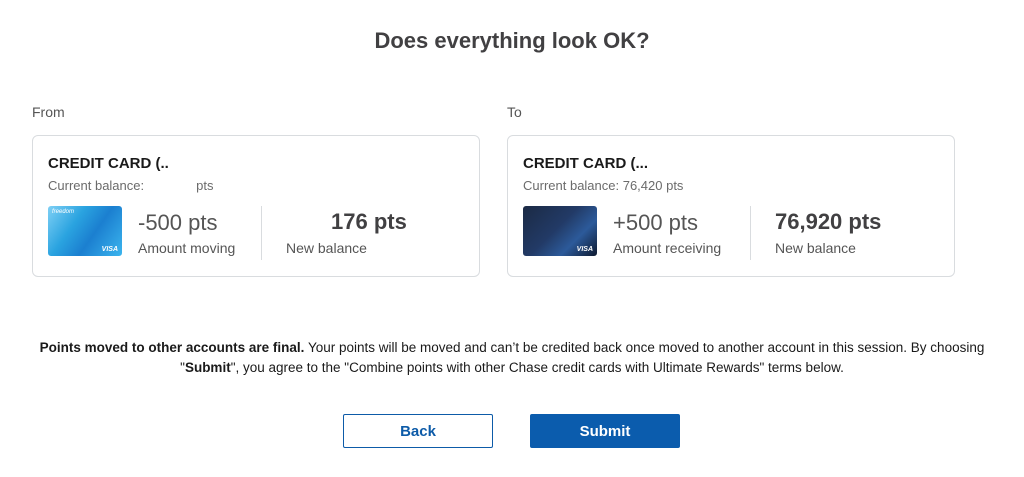 This screenshot has width=1024, height=477. Describe the element at coordinates (187, 248) in the screenshot. I see `from-amount-label: Amount moving` at that location.